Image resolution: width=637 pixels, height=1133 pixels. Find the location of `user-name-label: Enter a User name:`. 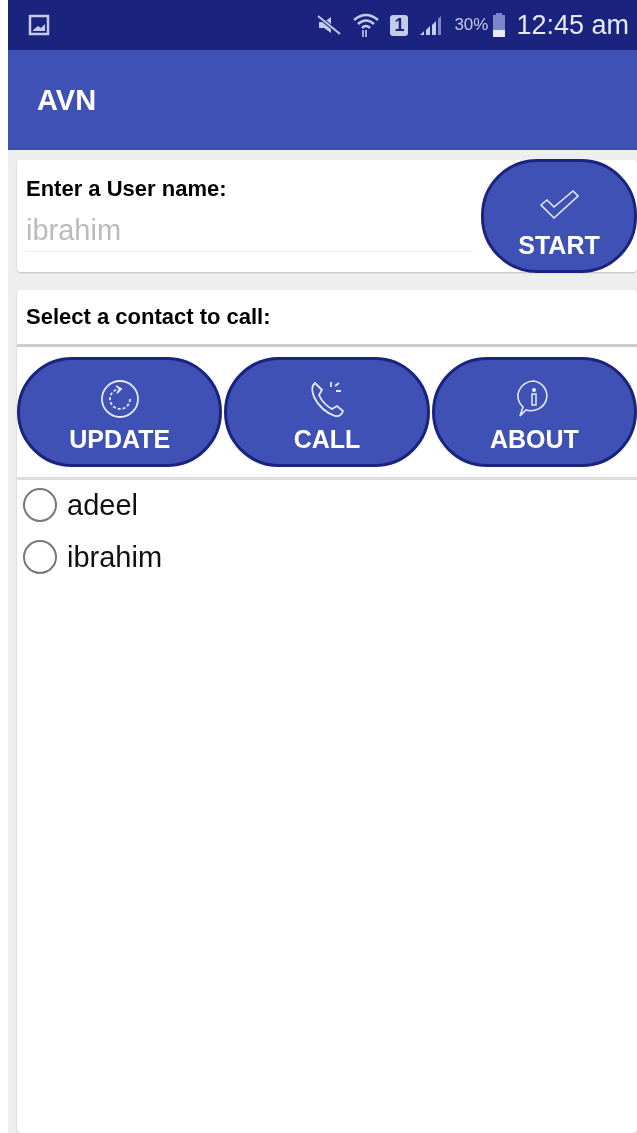

user-name-label: Enter a User name: is located at coordinates (127, 189).